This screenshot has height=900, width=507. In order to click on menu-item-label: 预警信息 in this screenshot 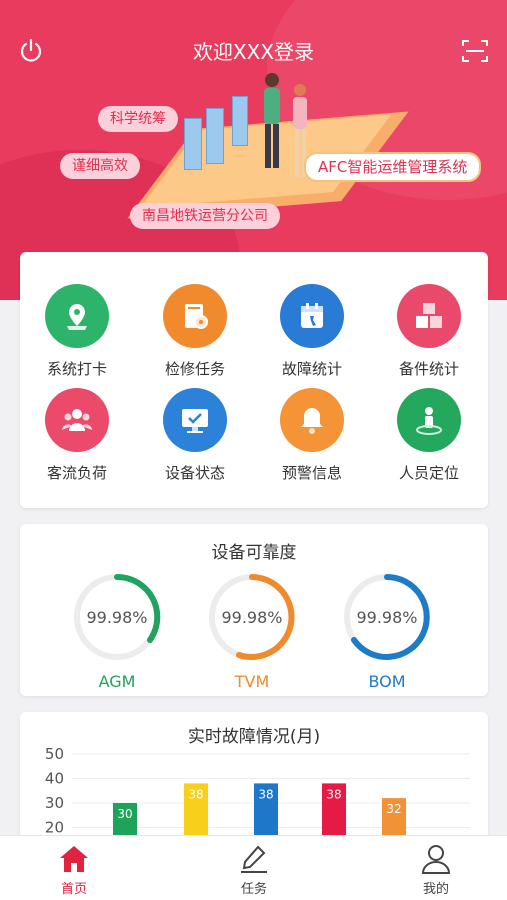, I will do `click(311, 473)`.